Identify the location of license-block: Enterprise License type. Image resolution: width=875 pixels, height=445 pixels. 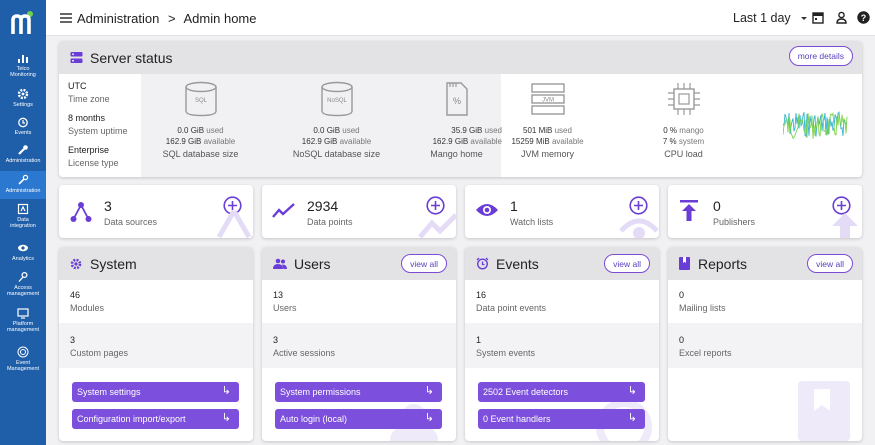
(93, 156).